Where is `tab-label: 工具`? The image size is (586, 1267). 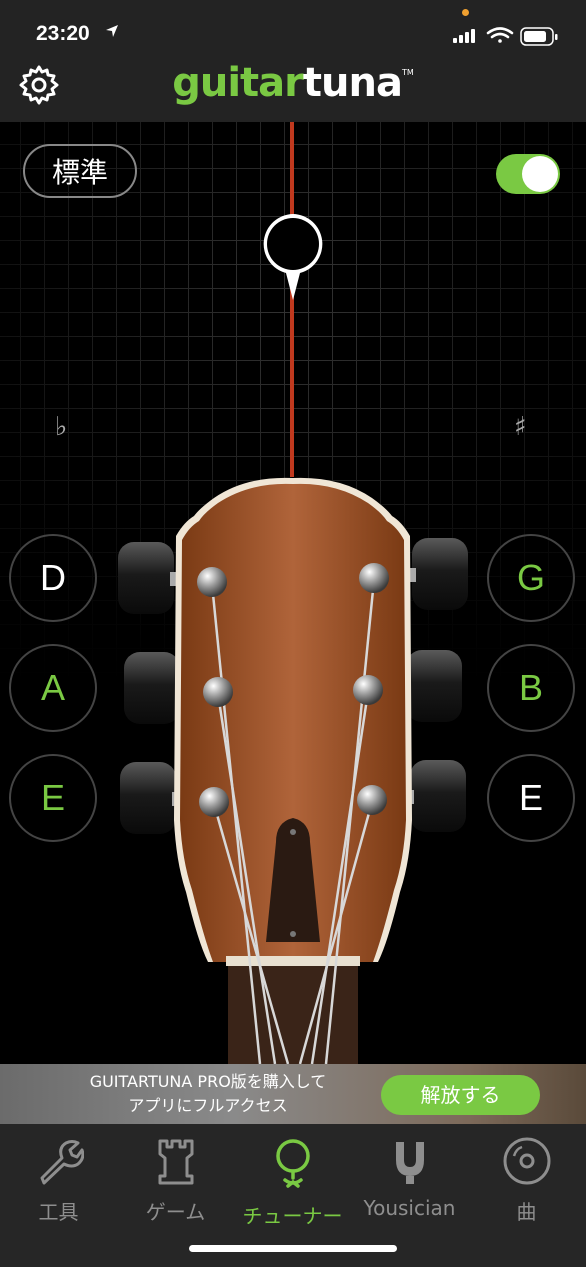 tab-label: 工具 is located at coordinates (58, 1212).